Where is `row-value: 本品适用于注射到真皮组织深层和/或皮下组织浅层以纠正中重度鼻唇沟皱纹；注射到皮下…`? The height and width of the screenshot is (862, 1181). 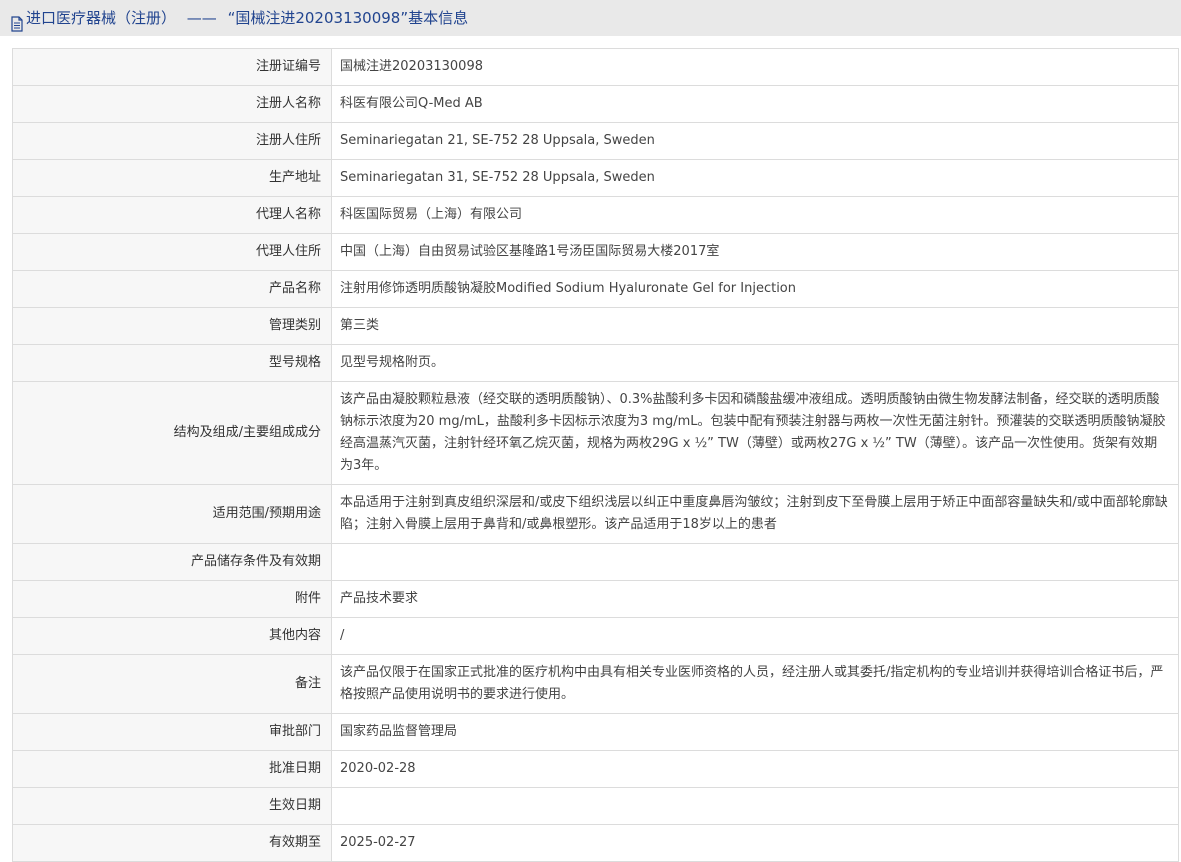 row-value: 本品适用于注射到真皮组织深层和/或皮下组织浅层以纠正中重度鼻唇沟皱纹；注射到皮下… is located at coordinates (755, 514).